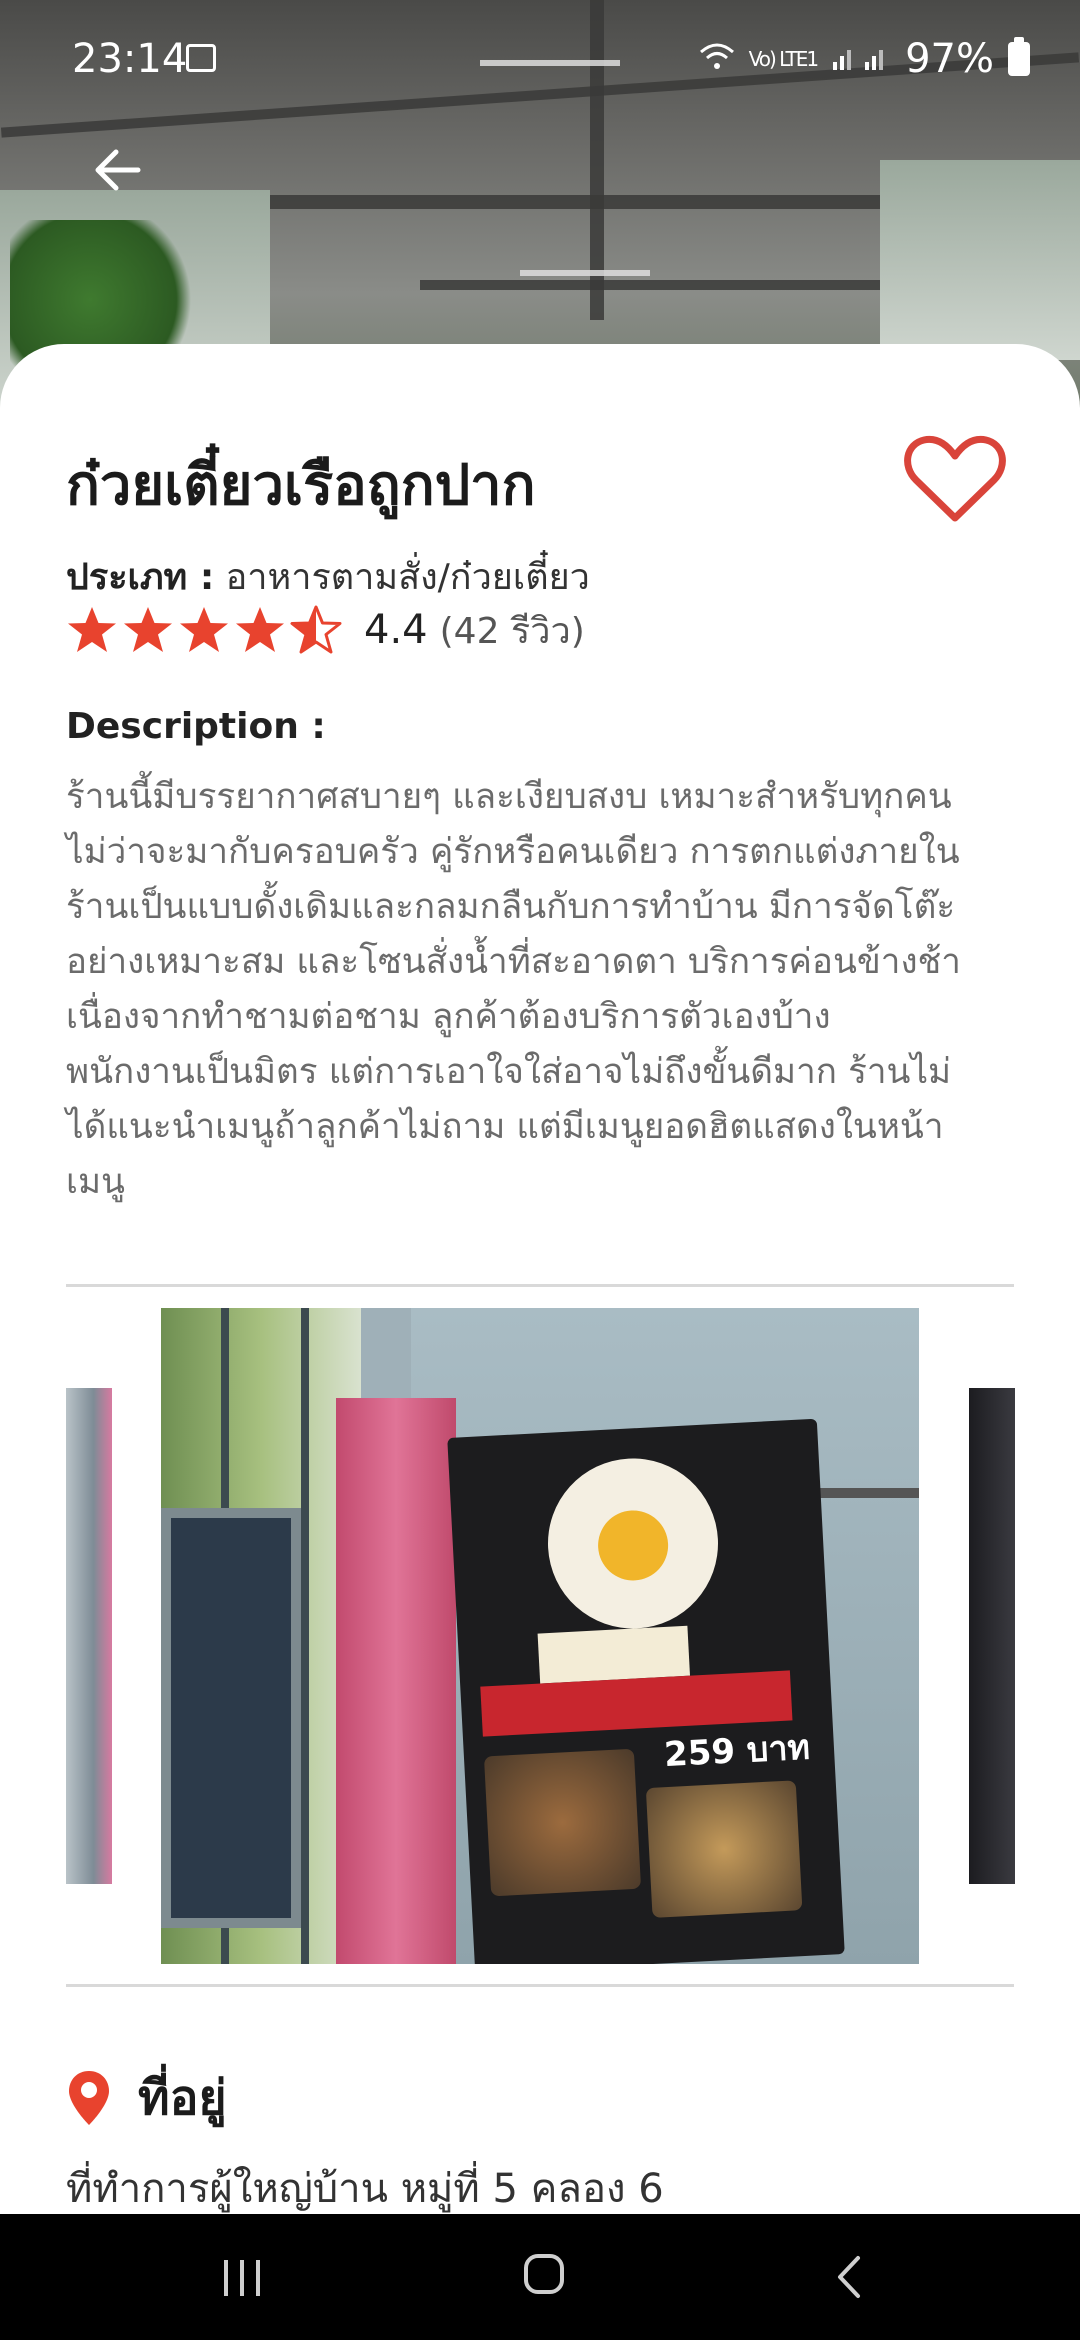 The image size is (1080, 2340). Describe the element at coordinates (540, 60) in the screenshot. I see `status-bar: 23:14 Vo) LTE1 97%` at that location.